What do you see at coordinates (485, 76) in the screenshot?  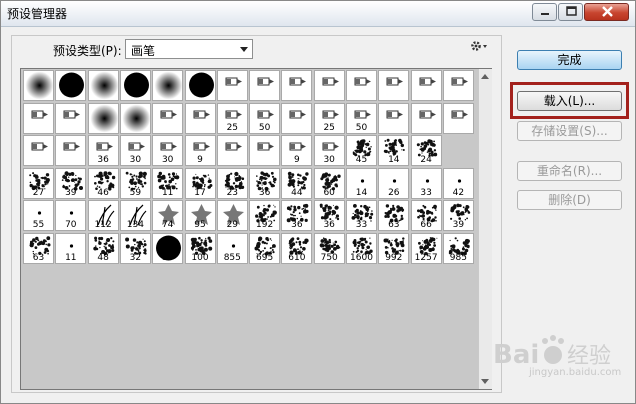 I see `scroll-up-icon` at bounding box center [485, 76].